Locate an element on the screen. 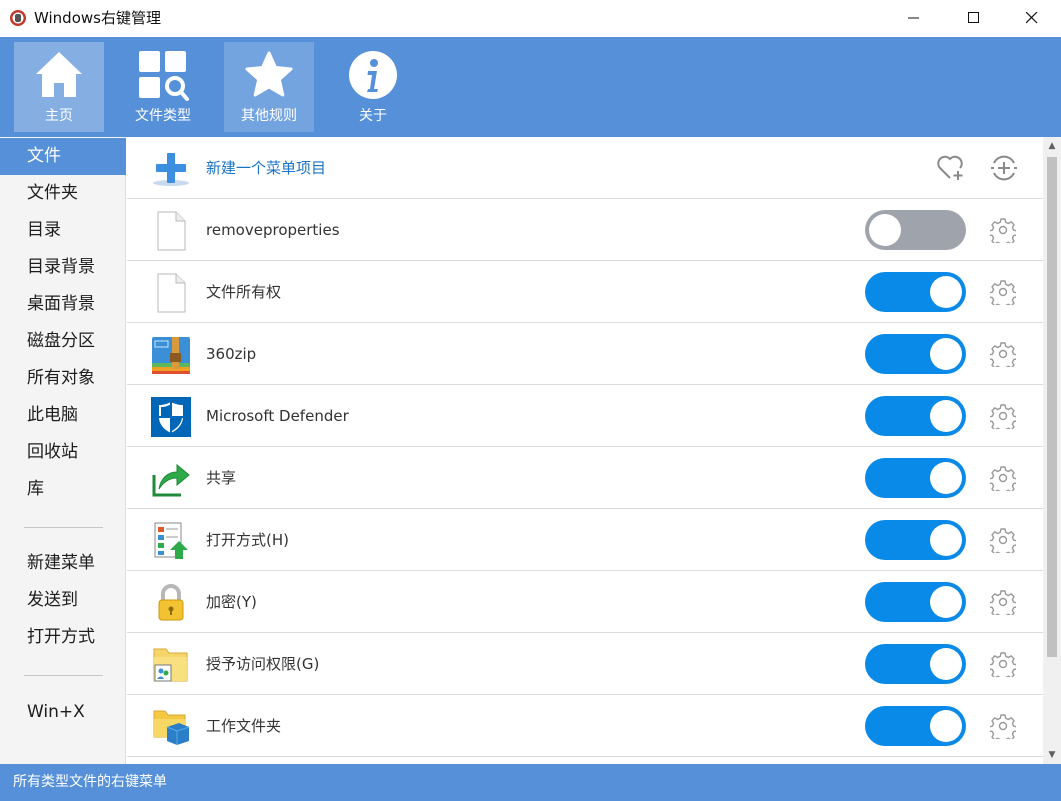  sidebar-item-recycle-bin: 回收站 is located at coordinates (63, 452).